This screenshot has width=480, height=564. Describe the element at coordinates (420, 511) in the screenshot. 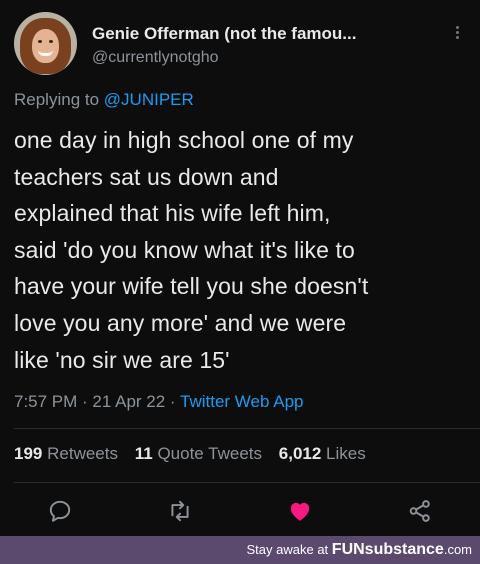

I see `share-icon` at that location.